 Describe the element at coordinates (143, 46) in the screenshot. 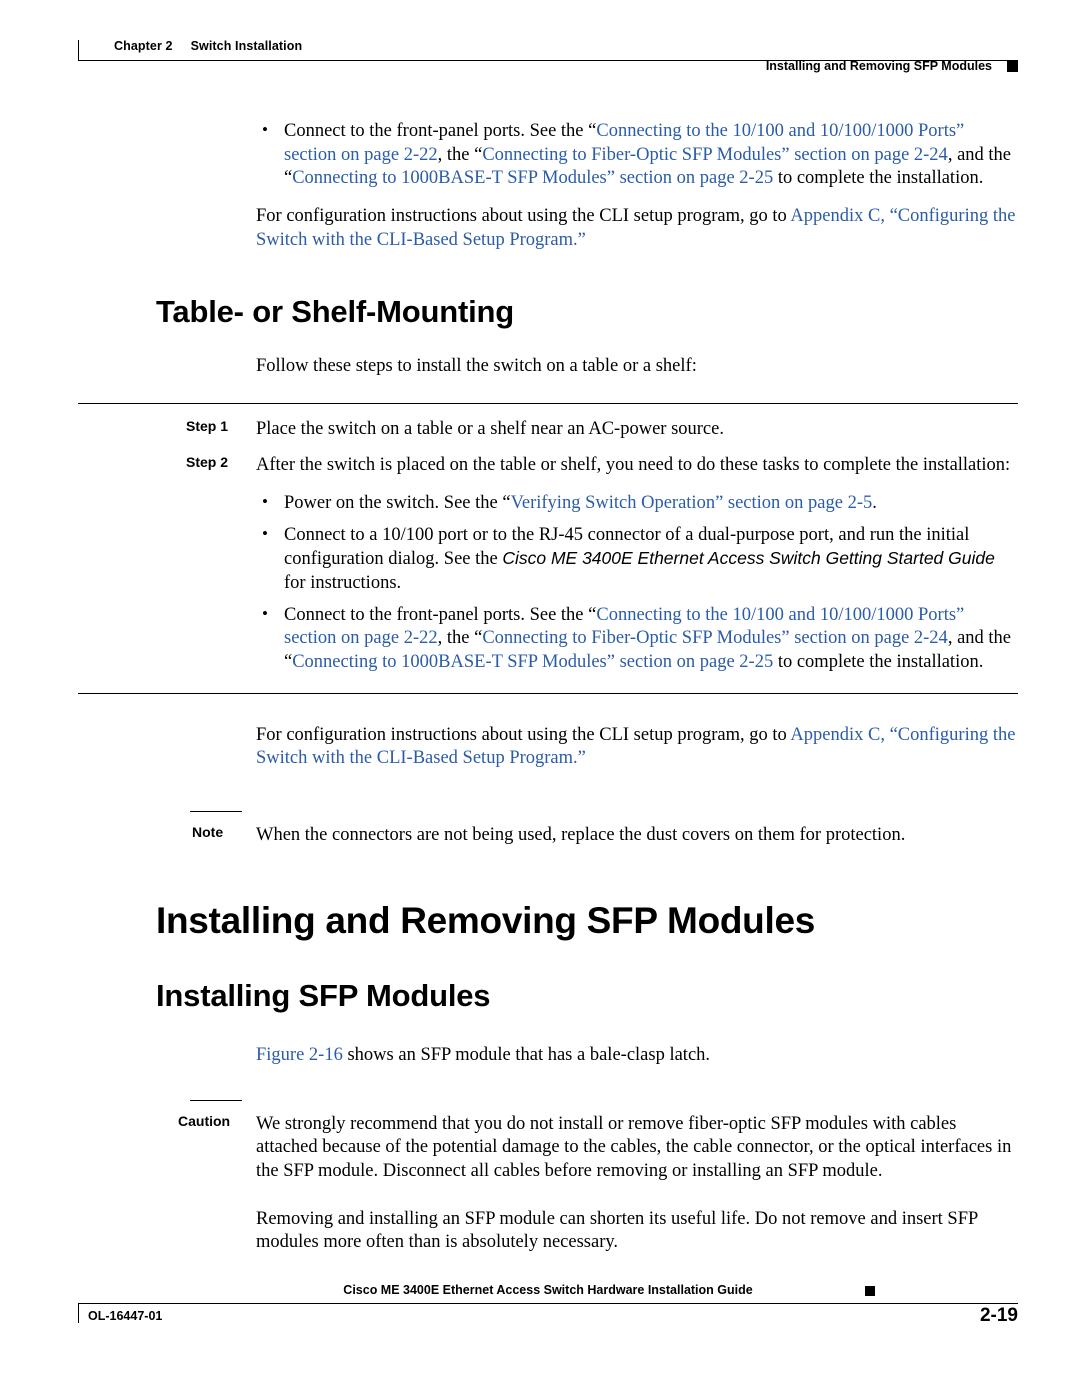

I see `header-chapter-number: Chapter 2` at that location.